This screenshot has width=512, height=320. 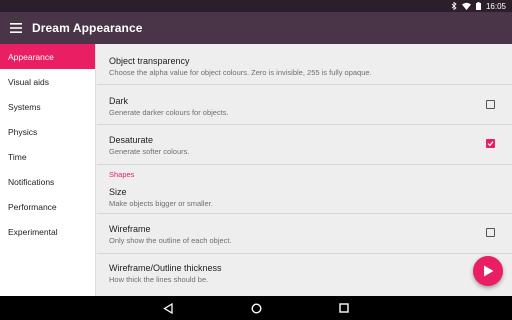 I want to click on sidebar-item-performance: Performance, so click(x=47, y=206).